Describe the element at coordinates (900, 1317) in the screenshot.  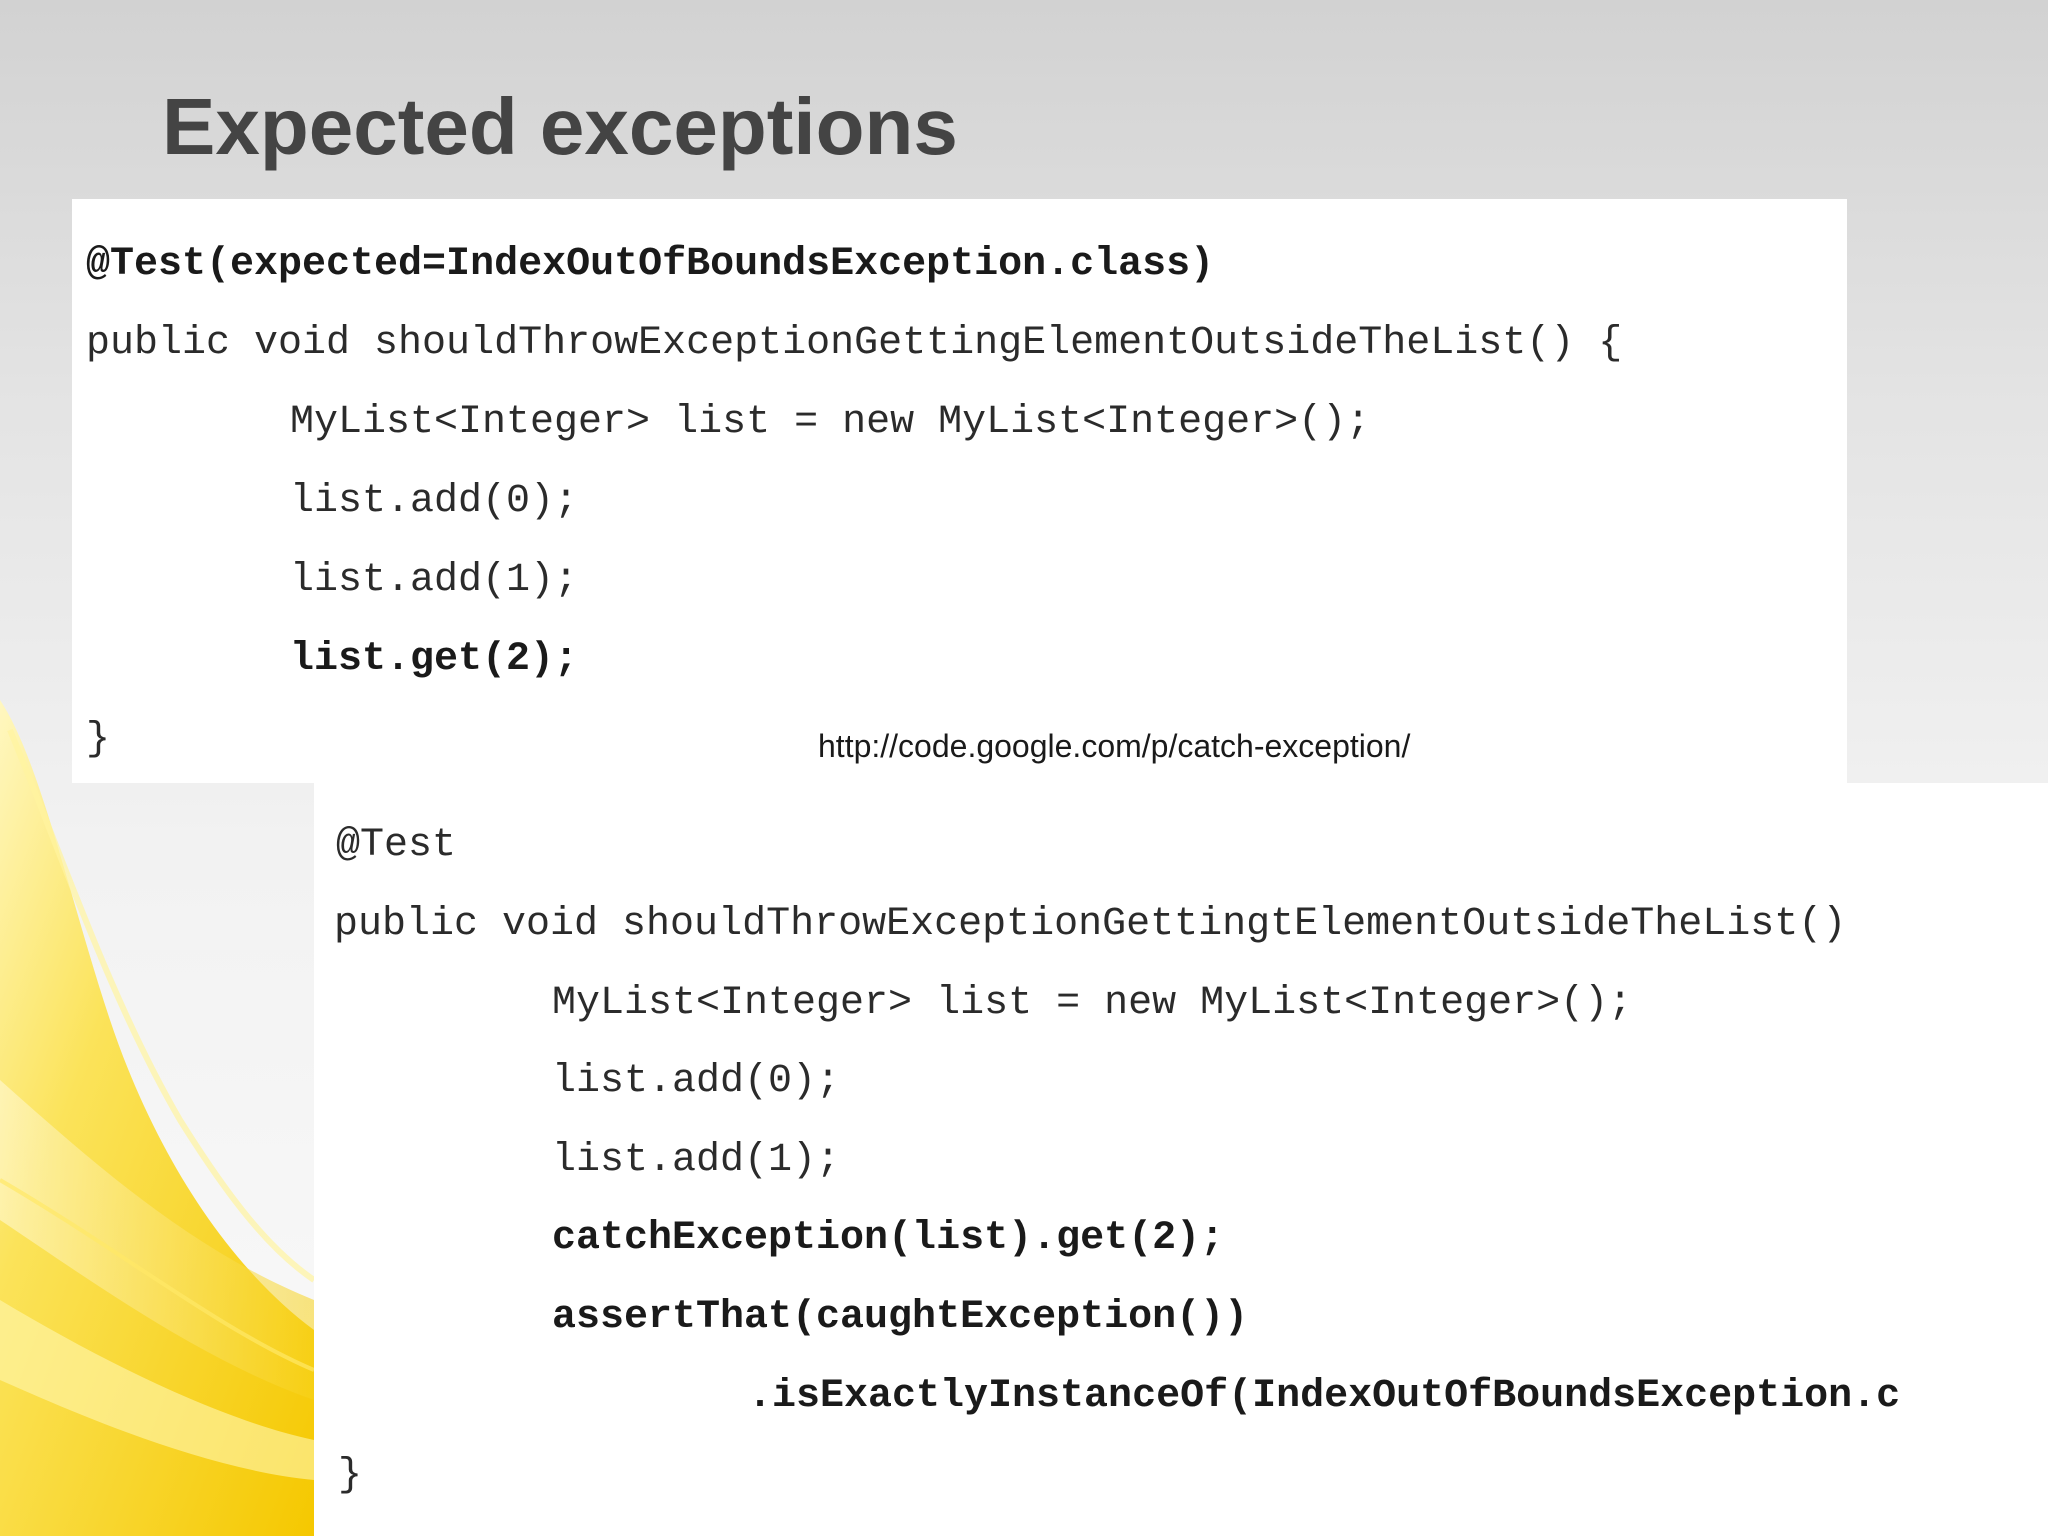
I see `code-line: assertThat(caughtException())` at that location.